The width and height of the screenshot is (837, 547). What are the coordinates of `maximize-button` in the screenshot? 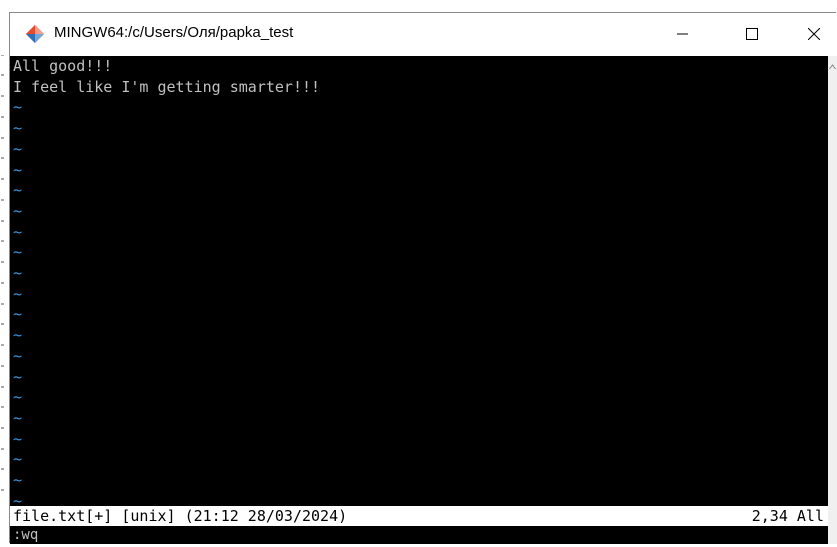 It's located at (752, 34).